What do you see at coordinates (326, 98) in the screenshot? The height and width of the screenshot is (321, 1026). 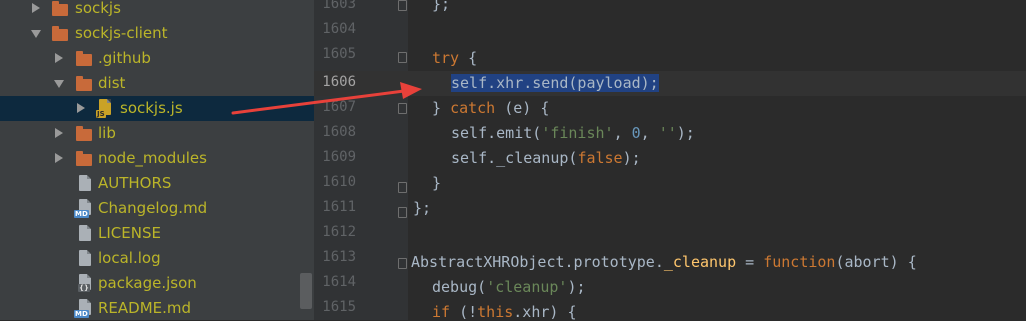 I see `annotation-arrow-icon` at bounding box center [326, 98].